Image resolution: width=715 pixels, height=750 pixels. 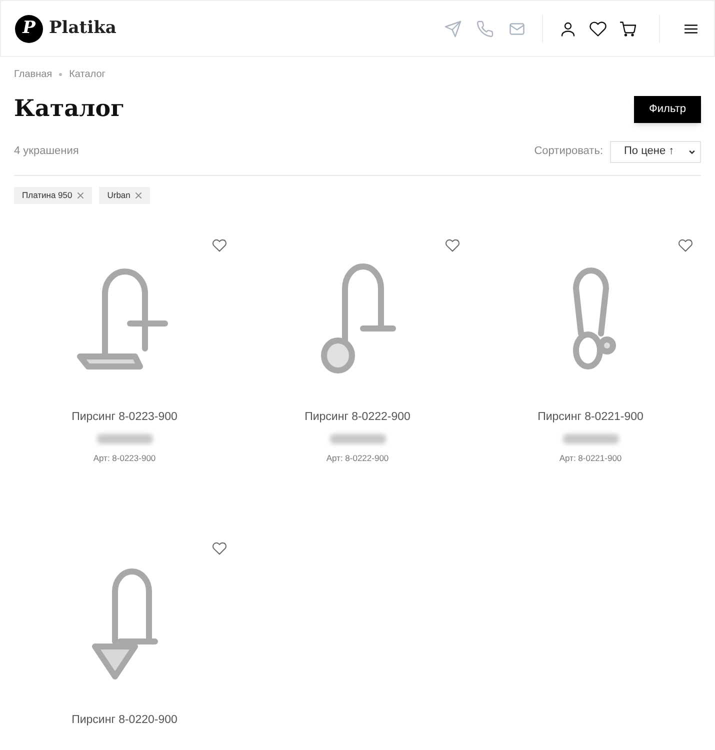 I want to click on chevron-icon, so click(x=692, y=152).